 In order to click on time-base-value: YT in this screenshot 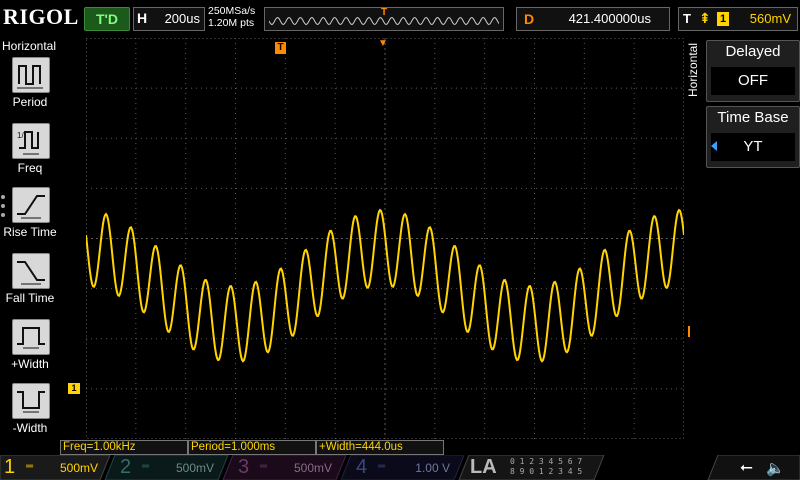, I will do `click(753, 147)`.